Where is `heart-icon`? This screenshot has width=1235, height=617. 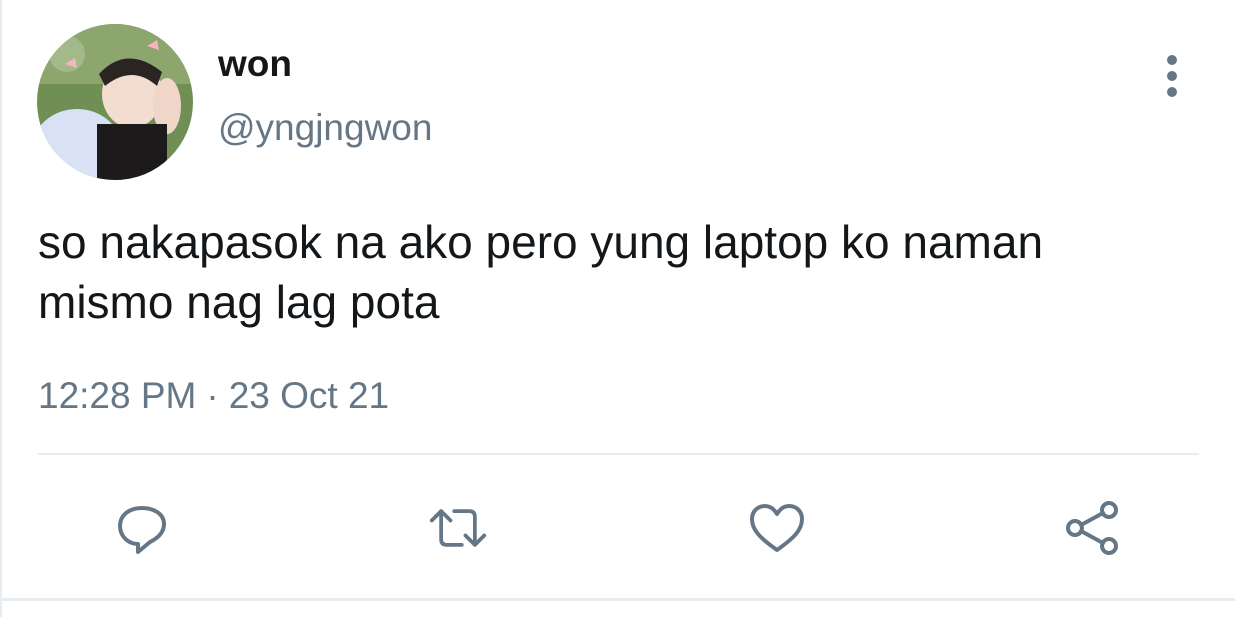 heart-icon is located at coordinates (777, 528).